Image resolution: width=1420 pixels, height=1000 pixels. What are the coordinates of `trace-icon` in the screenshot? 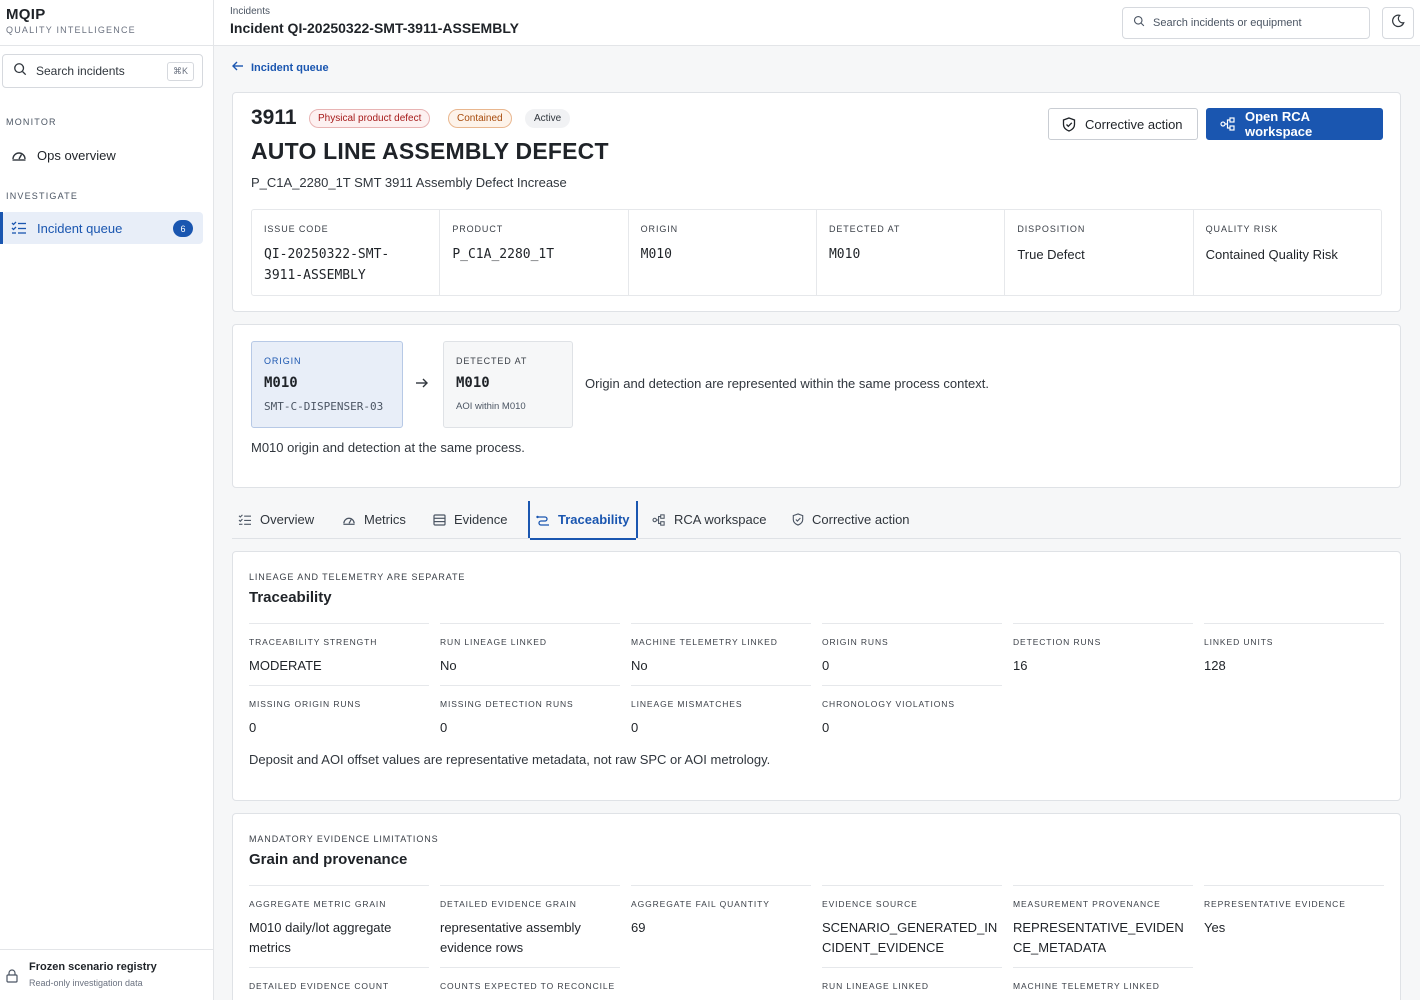 It's located at (543, 520).